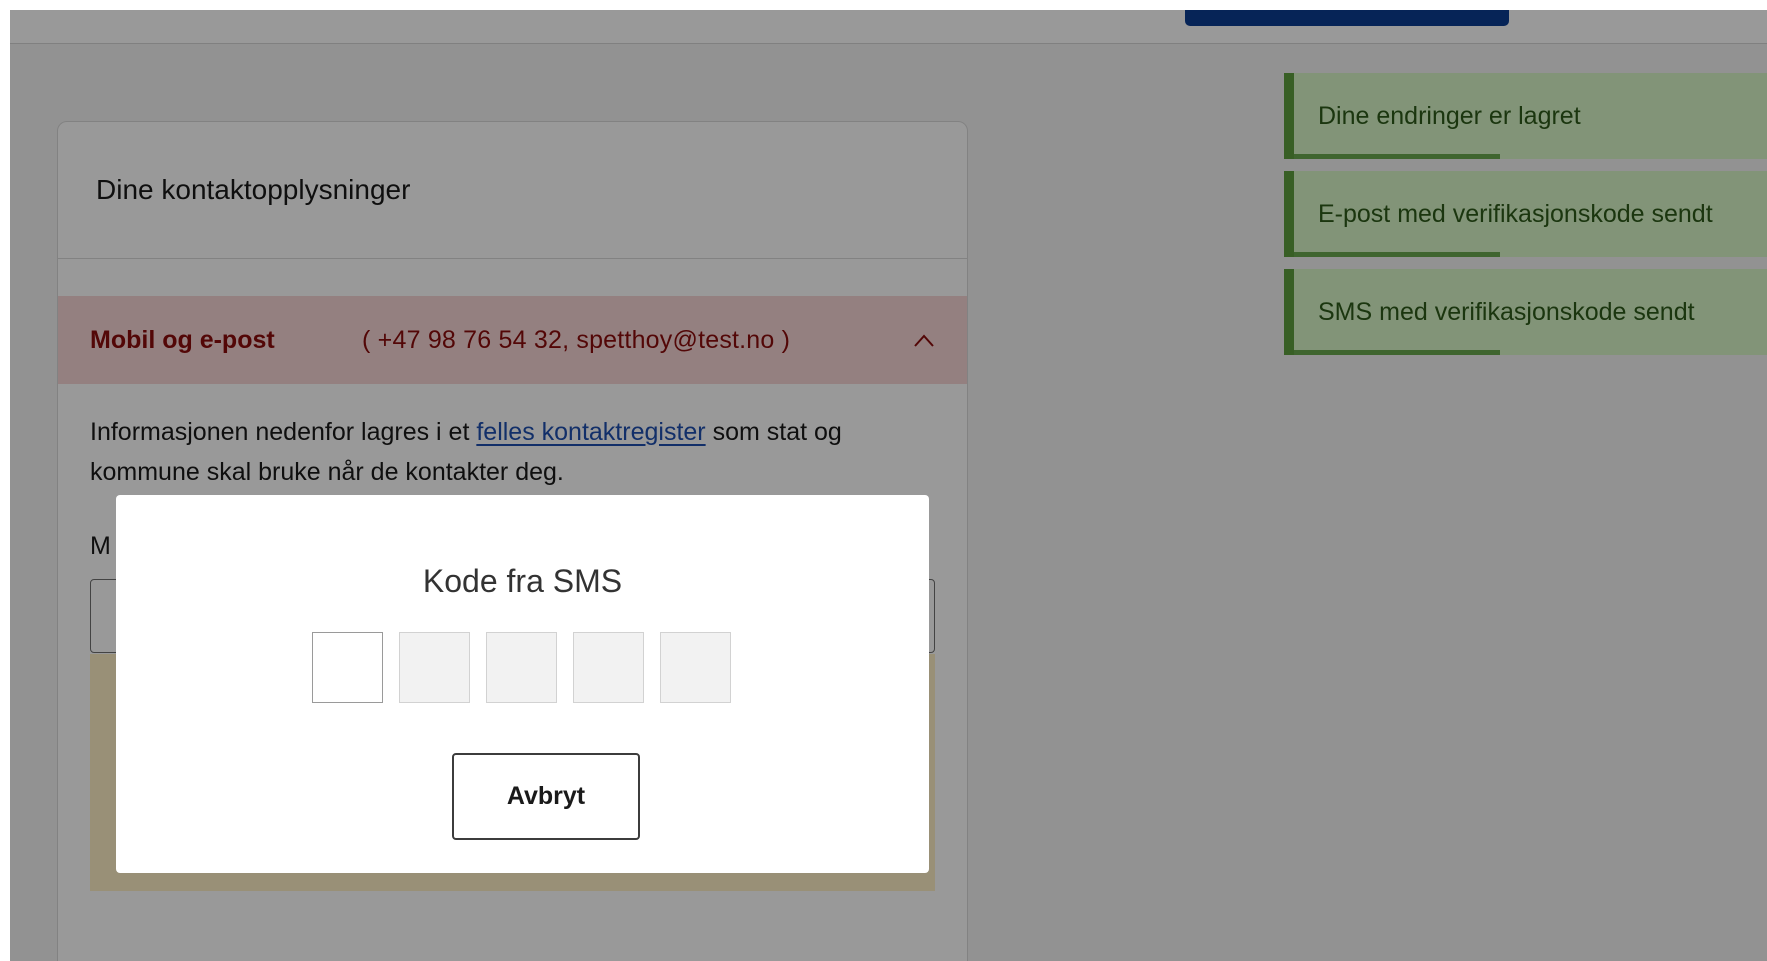 This screenshot has height=961, width=1767. I want to click on code-input-row, so click(521, 667).